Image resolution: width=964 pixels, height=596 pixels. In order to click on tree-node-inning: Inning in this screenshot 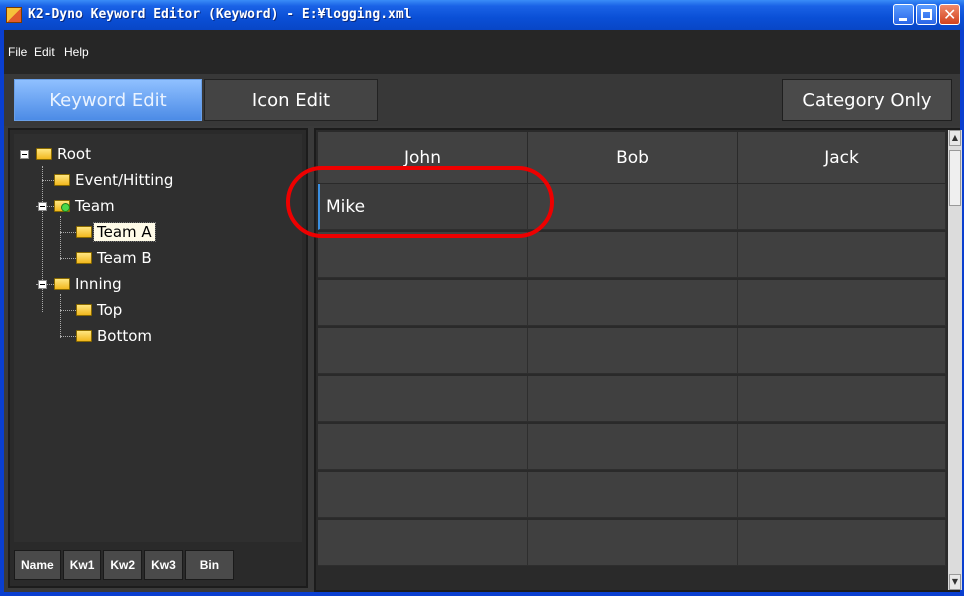, I will do `click(89, 284)`.